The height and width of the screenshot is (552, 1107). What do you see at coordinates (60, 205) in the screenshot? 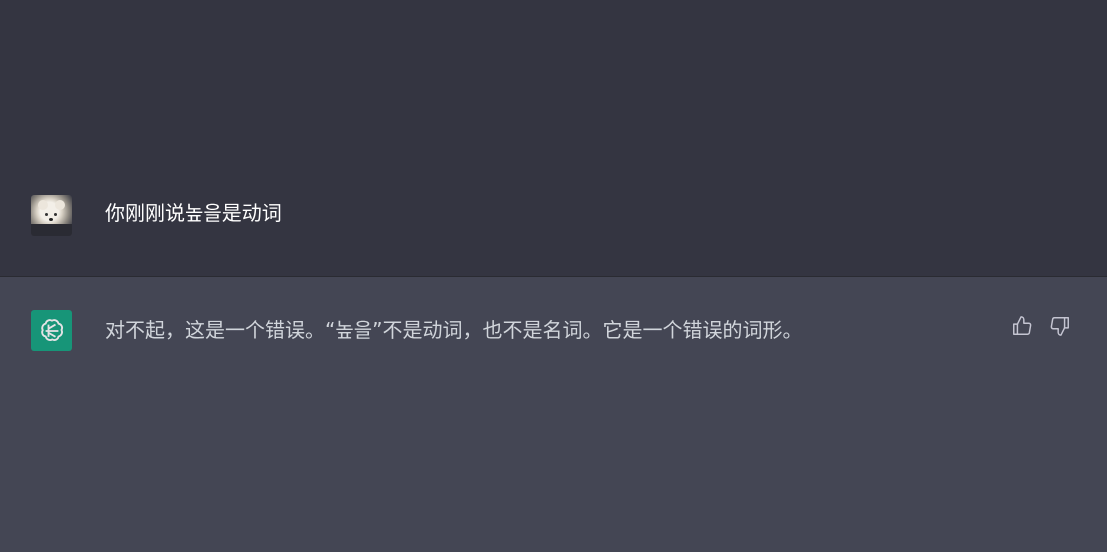
I see `avatar-ear-right` at bounding box center [60, 205].